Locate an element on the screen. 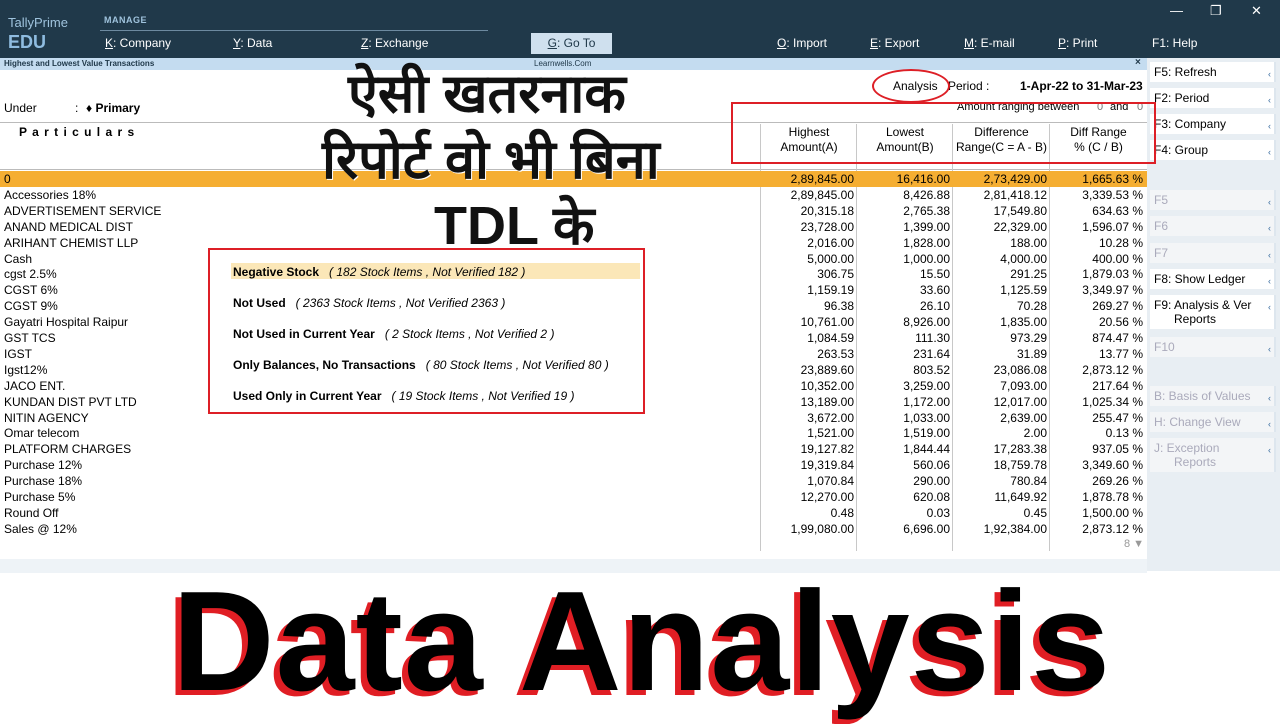 This screenshot has height=724, width=1280. exception-reports-button: J: Exception Reports ‹ is located at coordinates (1213, 455).